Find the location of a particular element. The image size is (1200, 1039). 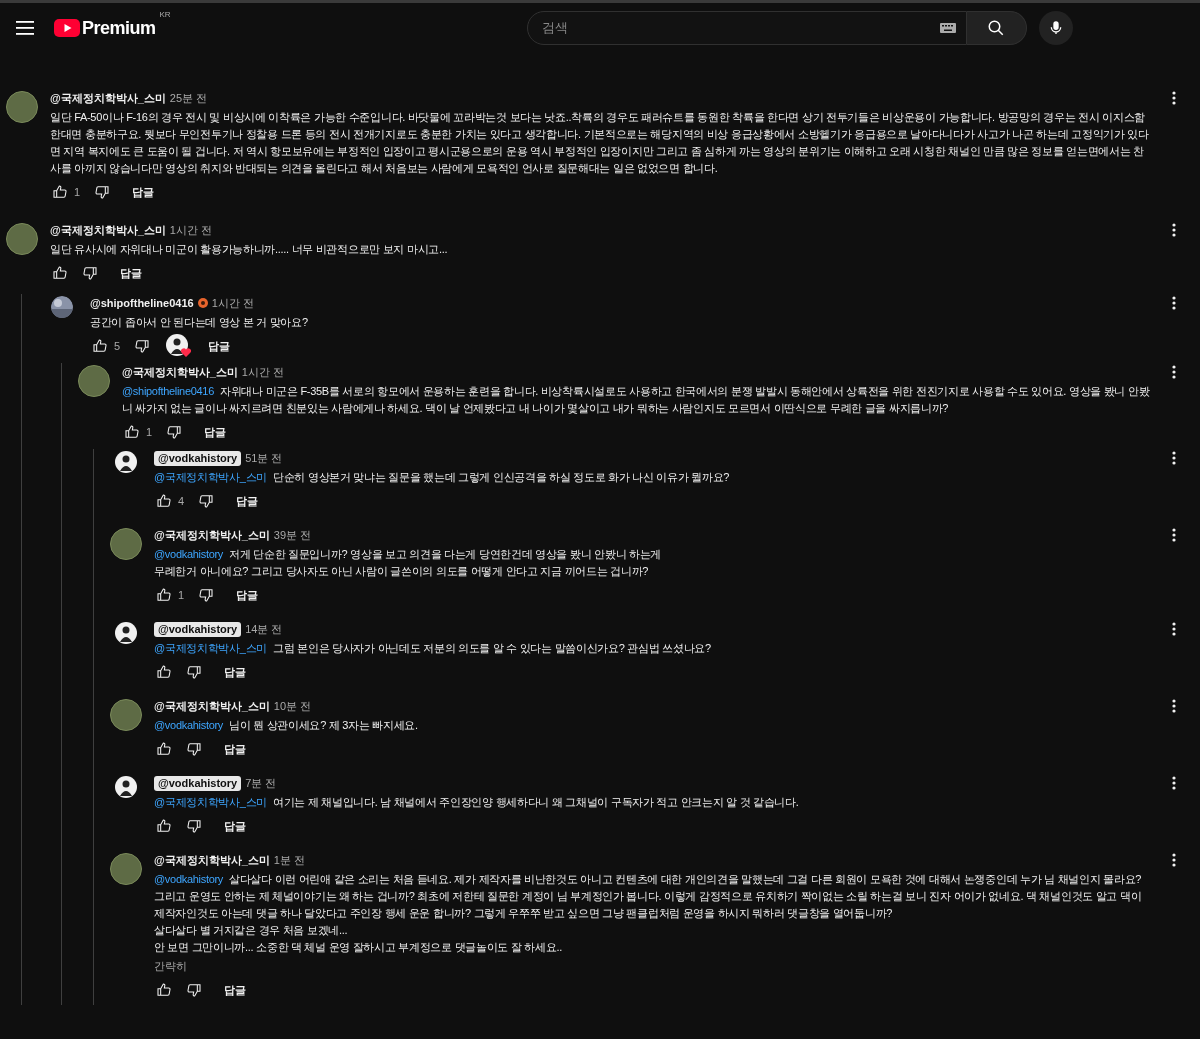

menu-icon is located at coordinates (25, 28).